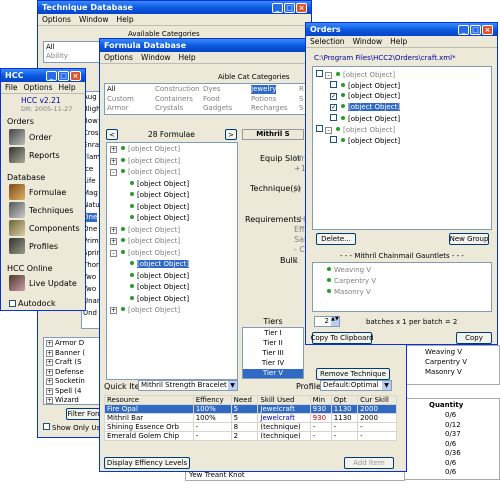  What do you see at coordinates (369, 463) in the screenshot?
I see `add-item-button: Add Item` at bounding box center [369, 463].